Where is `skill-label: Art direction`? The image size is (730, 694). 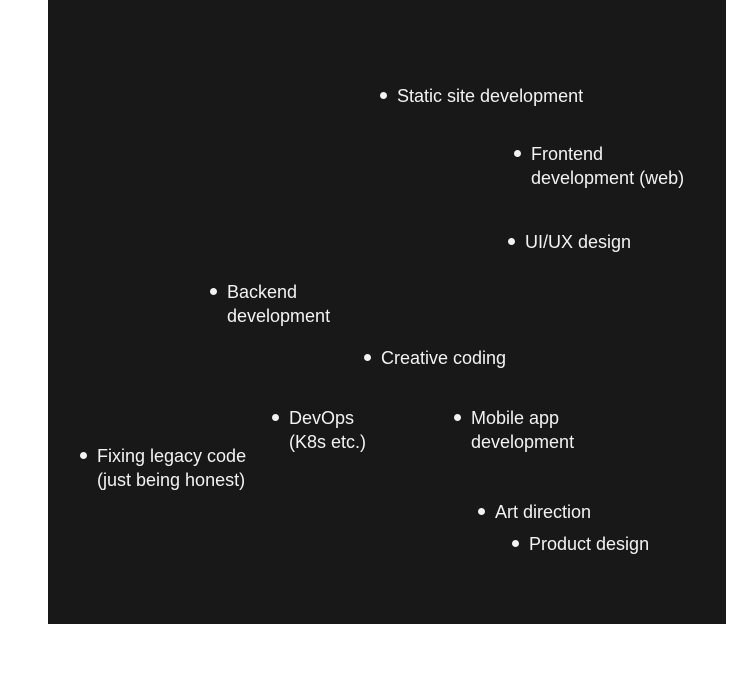
skill-label: Art direction is located at coordinates (543, 512).